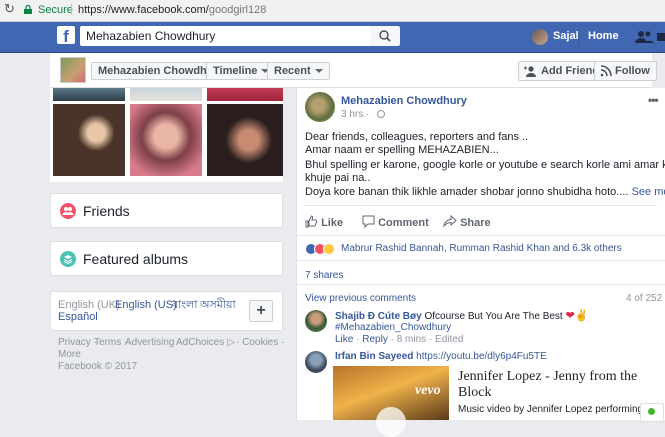 This screenshot has height=437, width=665. What do you see at coordinates (344, 339) in the screenshot?
I see `comment-like-link: Like` at bounding box center [344, 339].